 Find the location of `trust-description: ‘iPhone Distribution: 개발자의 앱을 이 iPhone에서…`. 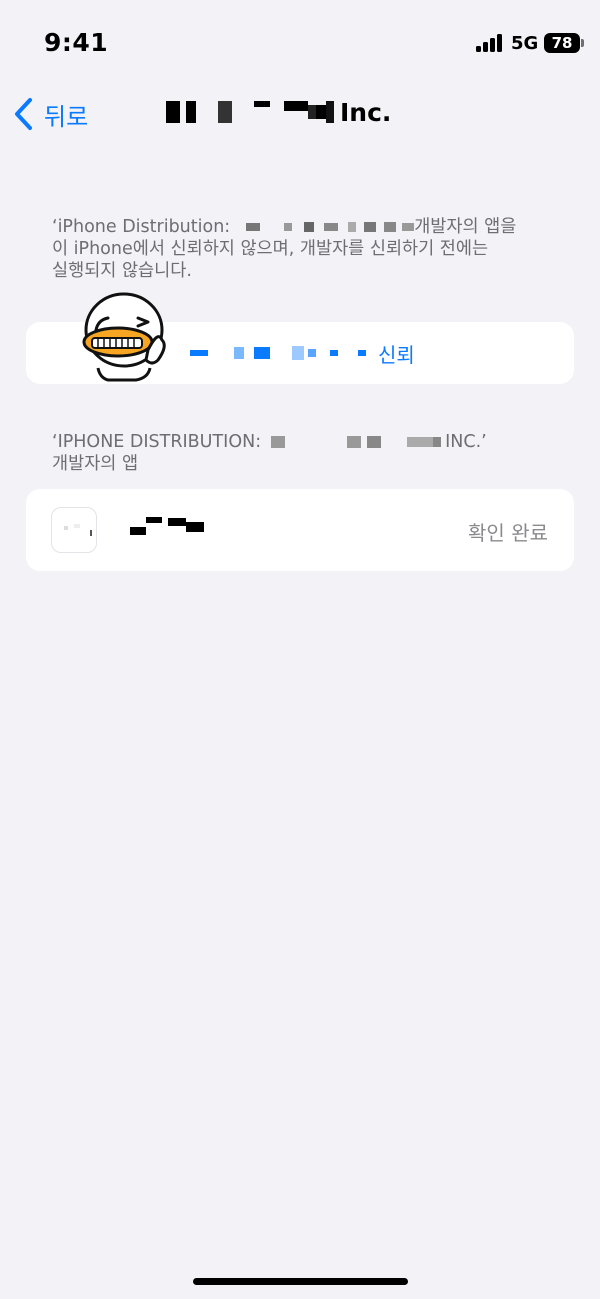

trust-description: ‘iPhone Distribution: 개발자의 앱을 이 iPhone에서… is located at coordinates (306, 249).